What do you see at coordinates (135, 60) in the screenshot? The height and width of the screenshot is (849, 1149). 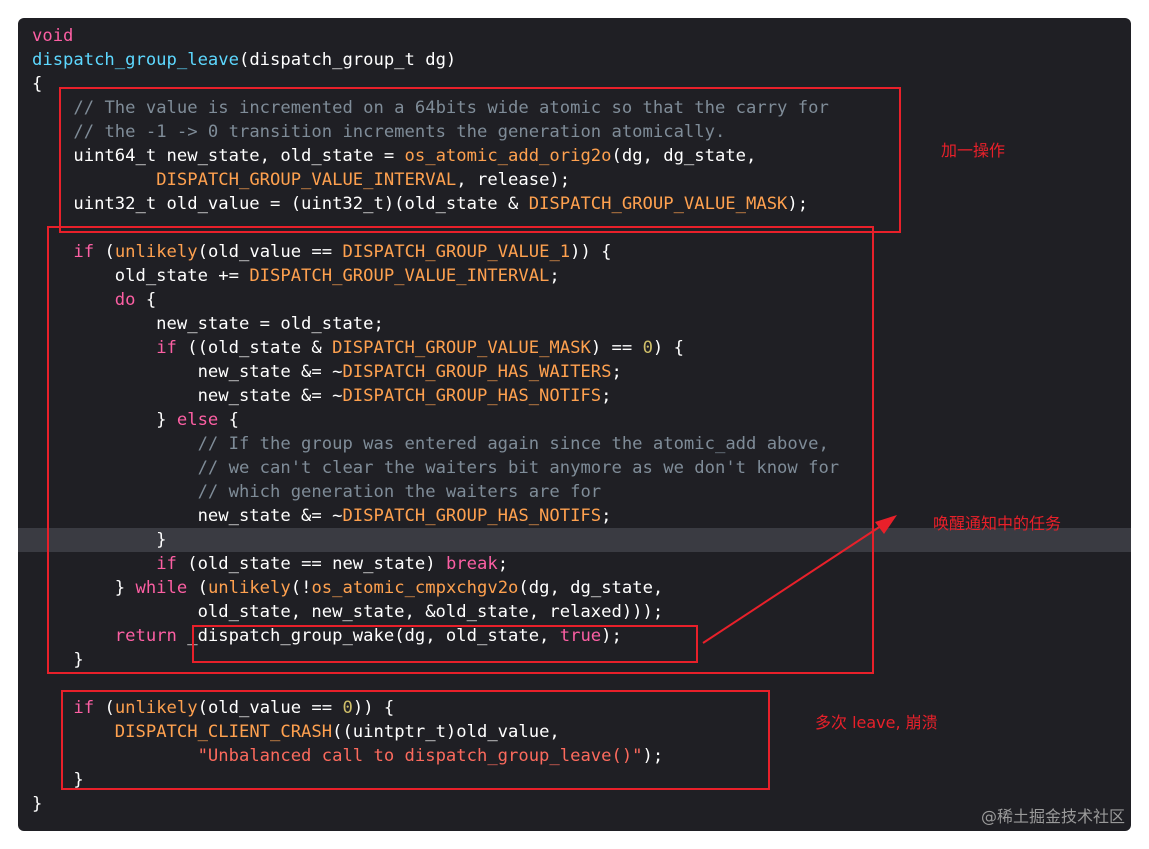 I see `declaration-token: dispatch_group_leave` at bounding box center [135, 60].